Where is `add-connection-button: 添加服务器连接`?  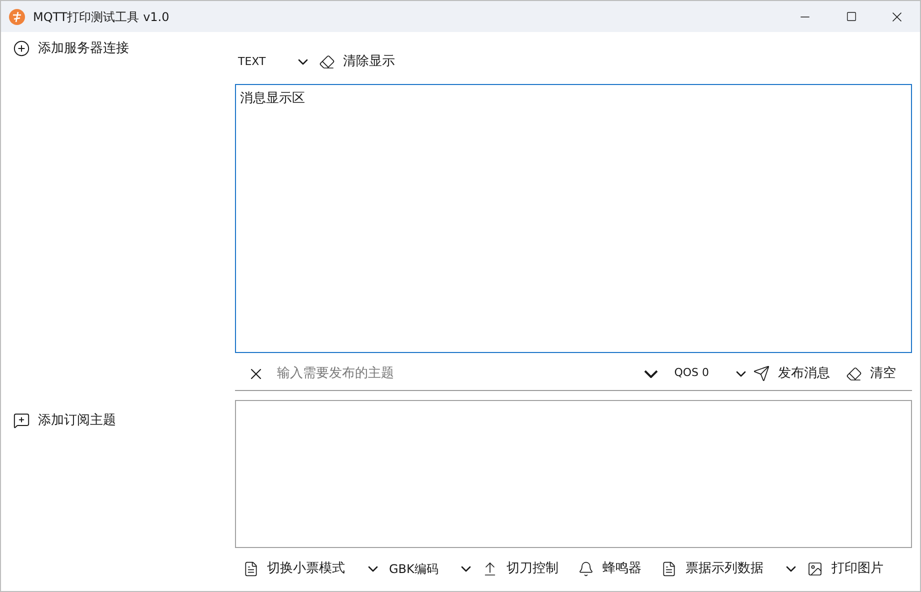
add-connection-button: 添加服务器连接 is located at coordinates (71, 48).